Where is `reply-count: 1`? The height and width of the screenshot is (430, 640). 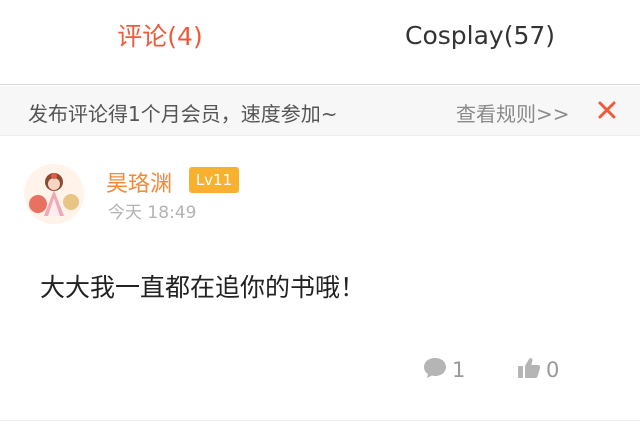 reply-count: 1 is located at coordinates (459, 370).